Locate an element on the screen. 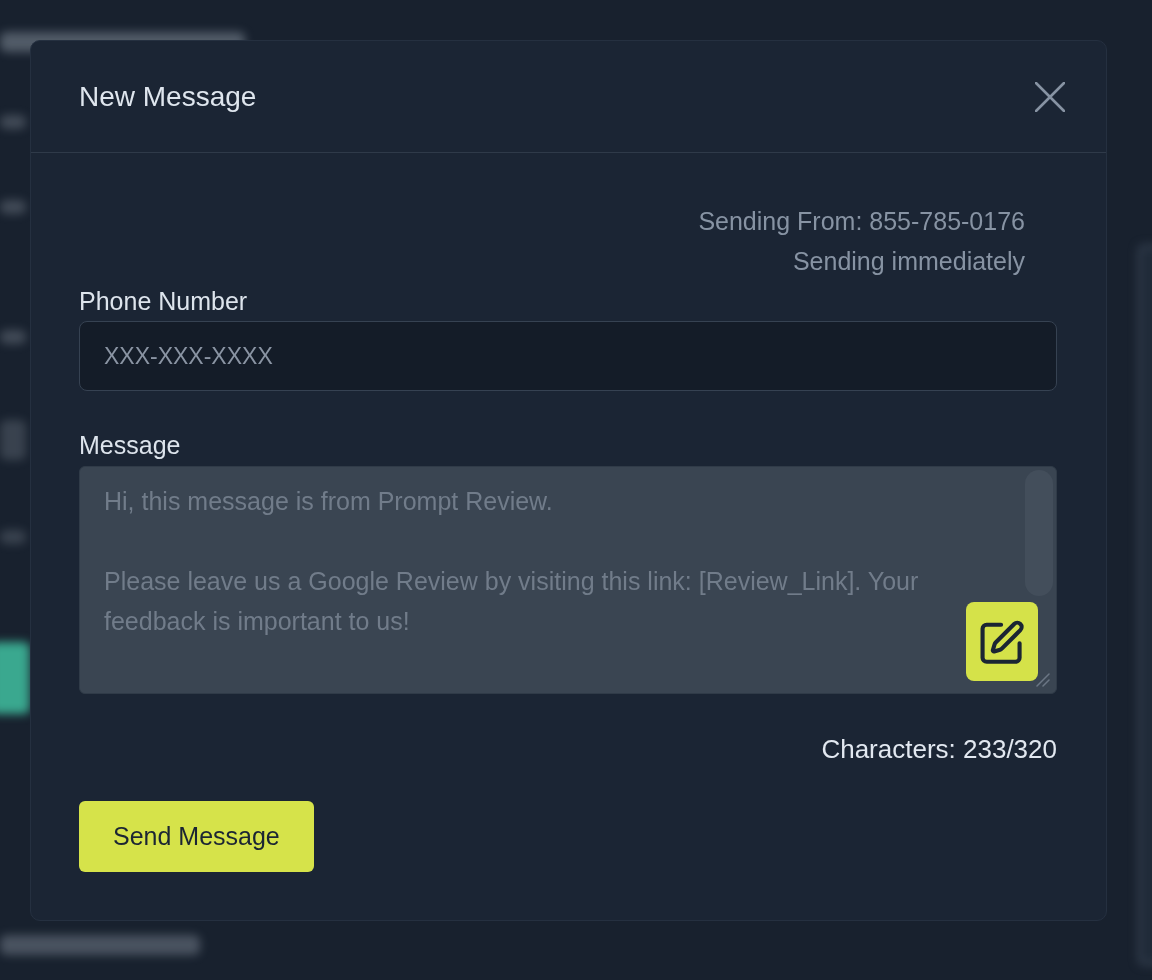 The height and width of the screenshot is (980, 1152). close-icon is located at coordinates (1050, 96).